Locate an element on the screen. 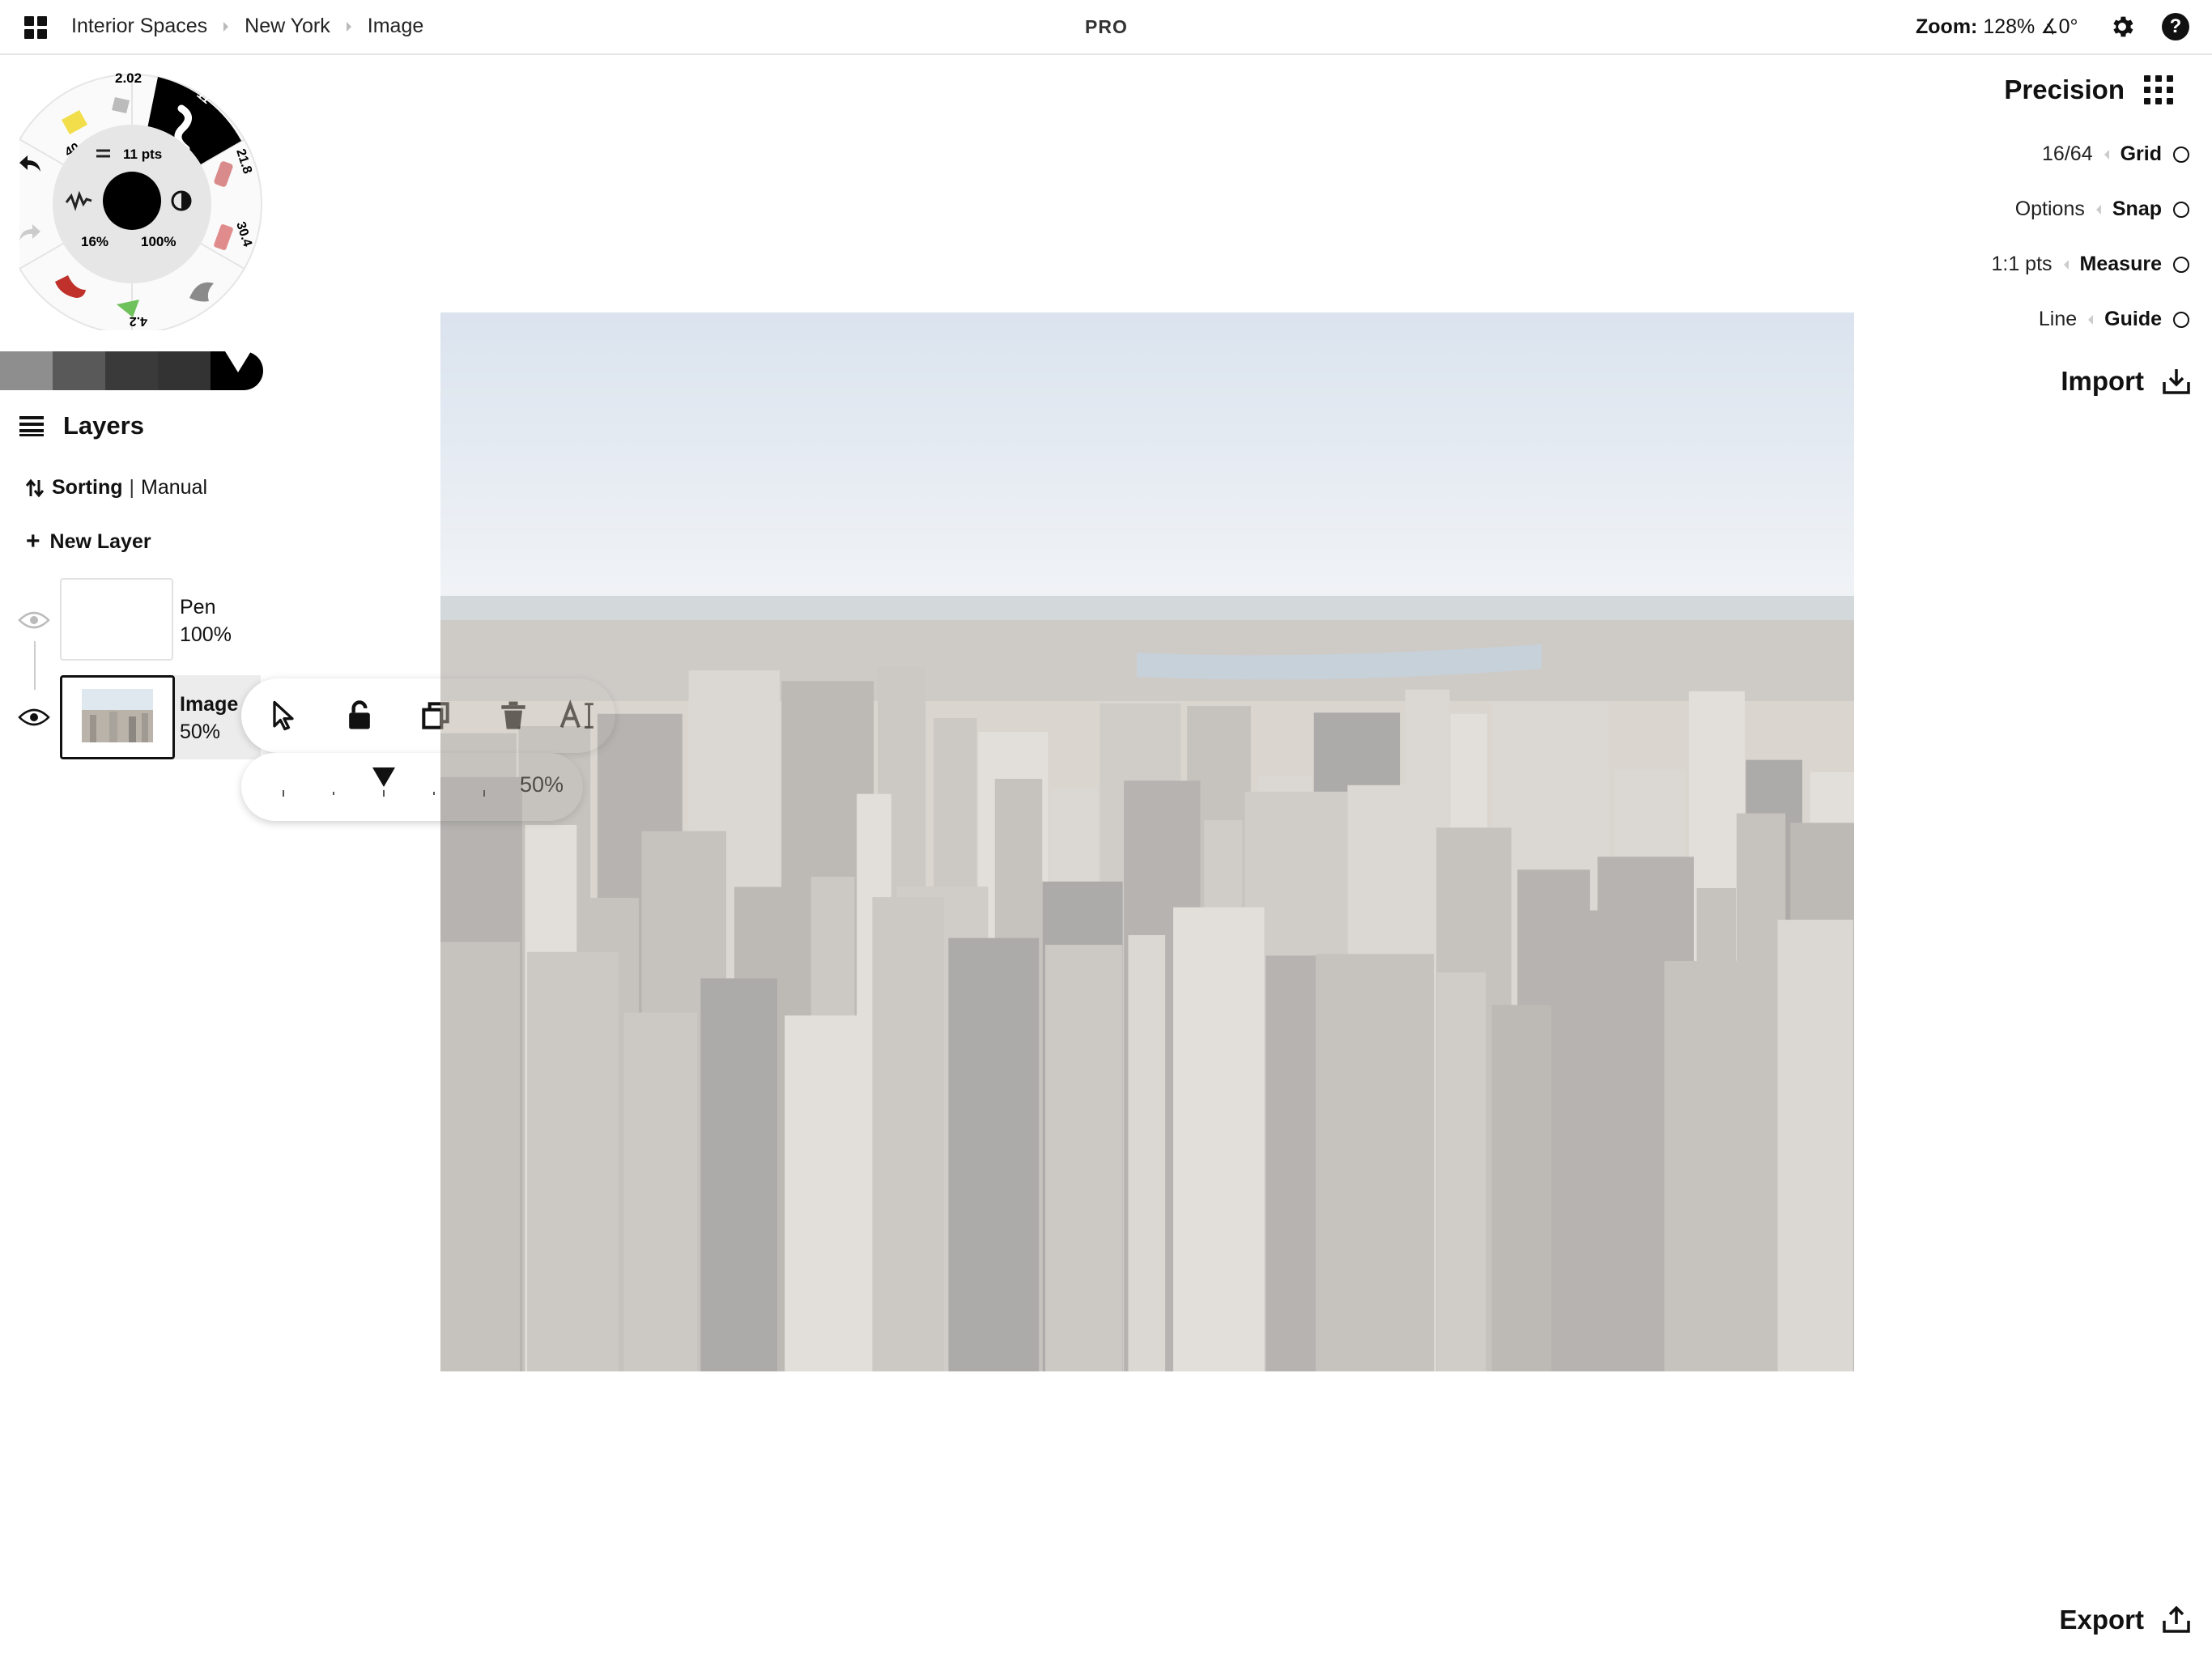  brush-preview-dot is located at coordinates (132, 201).